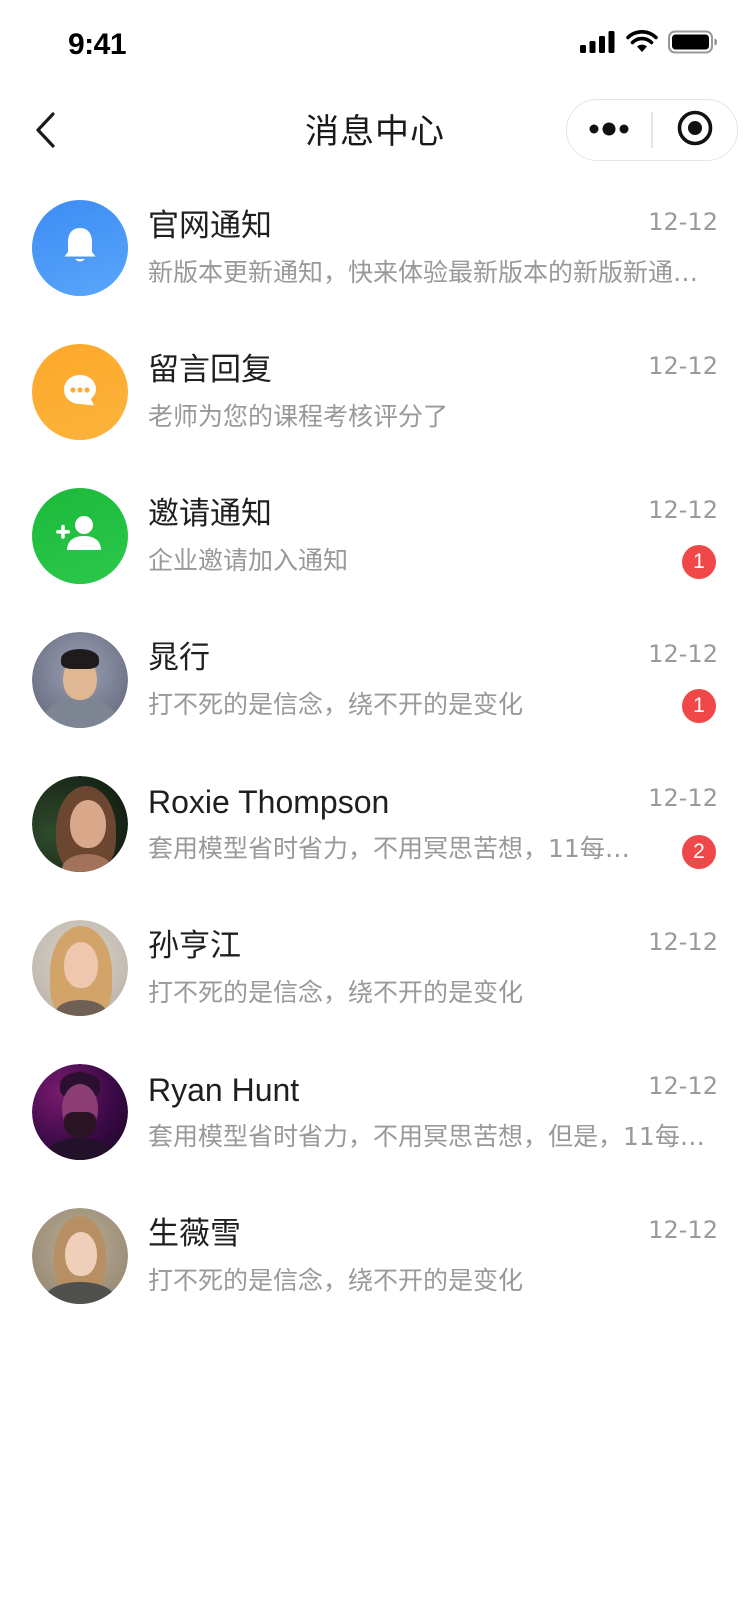 The height and width of the screenshot is (1624, 750). What do you see at coordinates (642, 44) in the screenshot?
I see `wifi-icon` at bounding box center [642, 44].